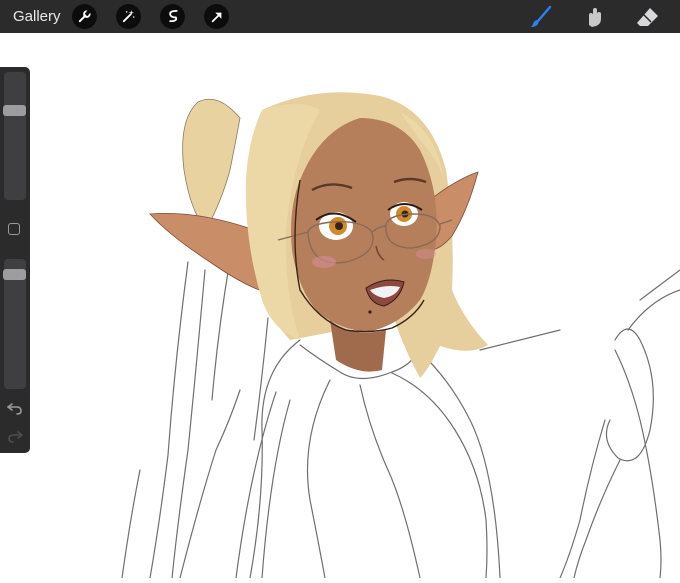 This screenshot has width=680, height=583. Describe the element at coordinates (370, 312) in the screenshot. I see `beauty-mark` at that location.